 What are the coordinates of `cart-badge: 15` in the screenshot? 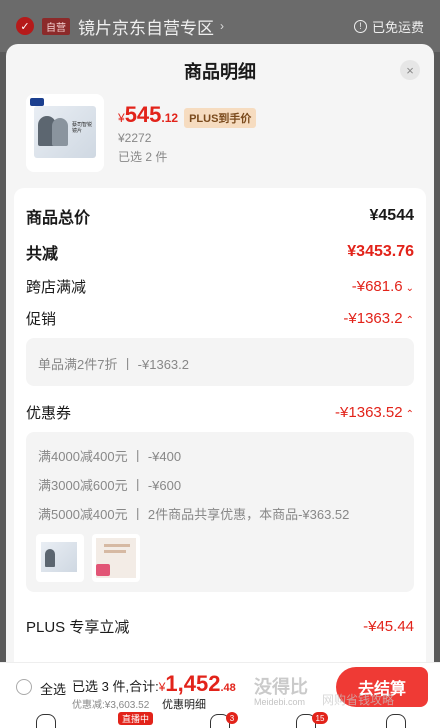 It's located at (320, 718).